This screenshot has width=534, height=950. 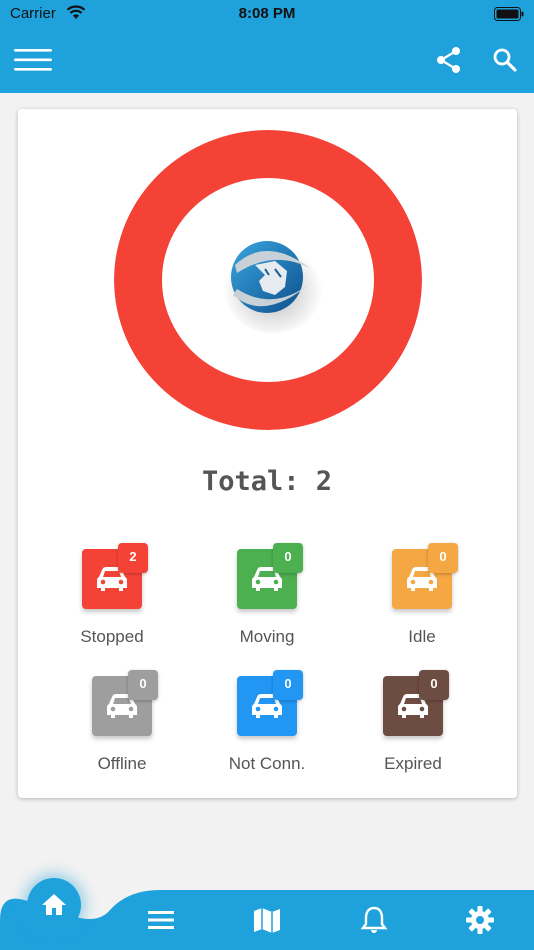 I want to click on status-tile-moving: 0 Moving, so click(x=297, y=601).